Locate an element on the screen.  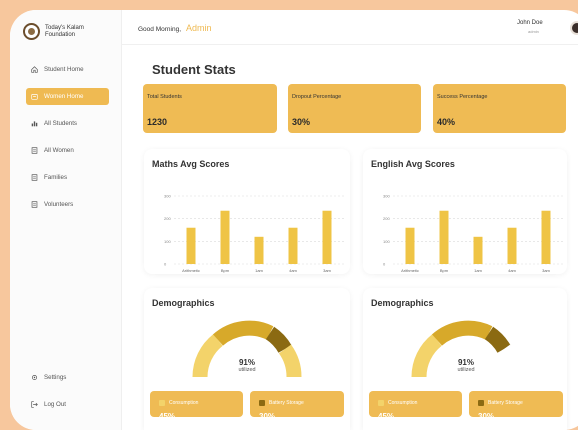
sidebar-item-families: Families is located at coordinates (67, 177).